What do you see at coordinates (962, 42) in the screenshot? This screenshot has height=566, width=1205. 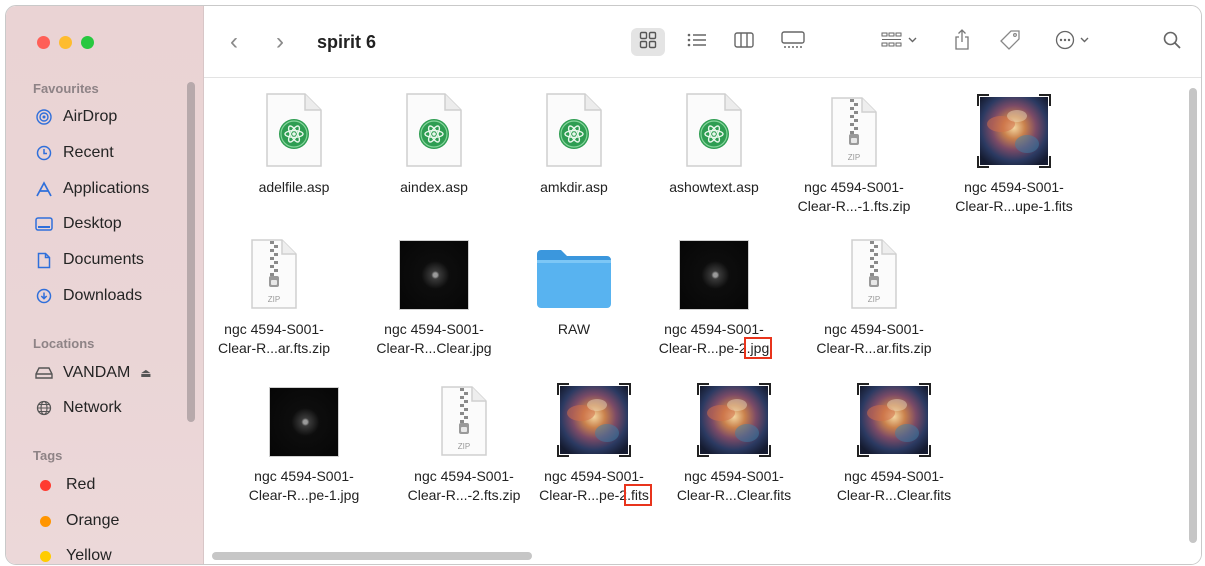 I see `share-button` at bounding box center [962, 42].